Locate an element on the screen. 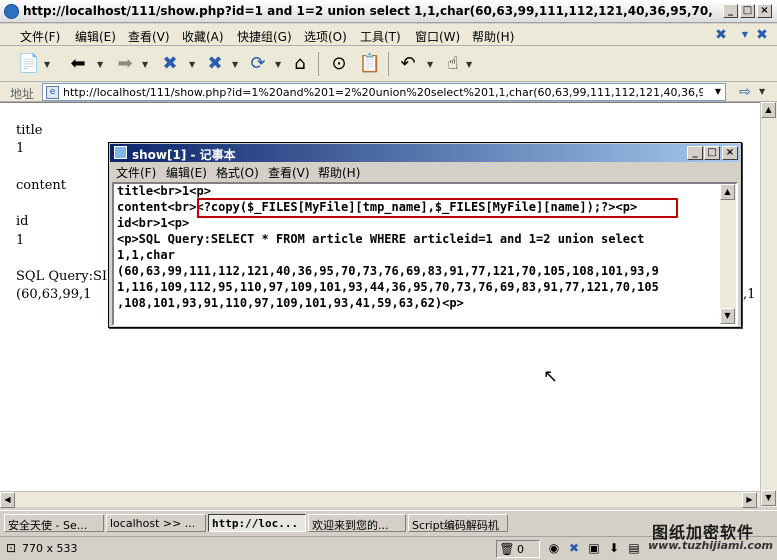 This screenshot has height=560, width=777. notepad-menu-edit: 编辑(E) is located at coordinates (186, 172).